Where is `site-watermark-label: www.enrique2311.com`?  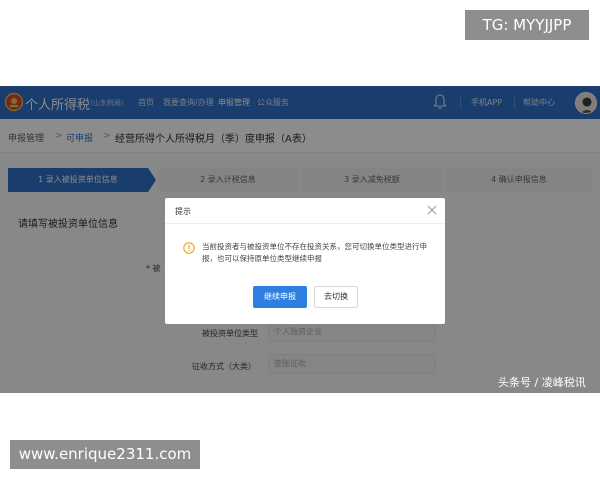 site-watermark-label: www.enrique2311.com is located at coordinates (105, 454).